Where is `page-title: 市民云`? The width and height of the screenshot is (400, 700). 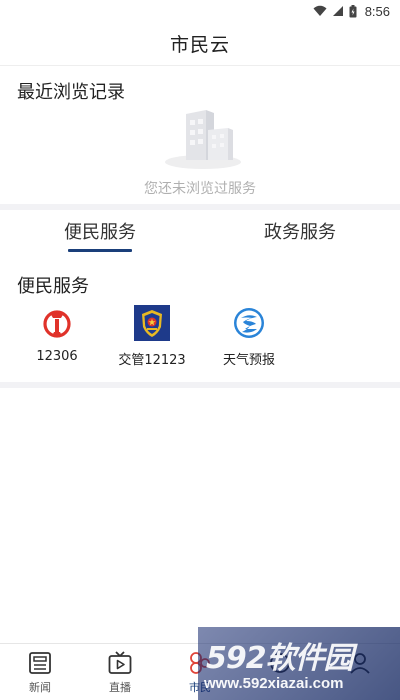
page-title: 市民云 is located at coordinates (199, 45).